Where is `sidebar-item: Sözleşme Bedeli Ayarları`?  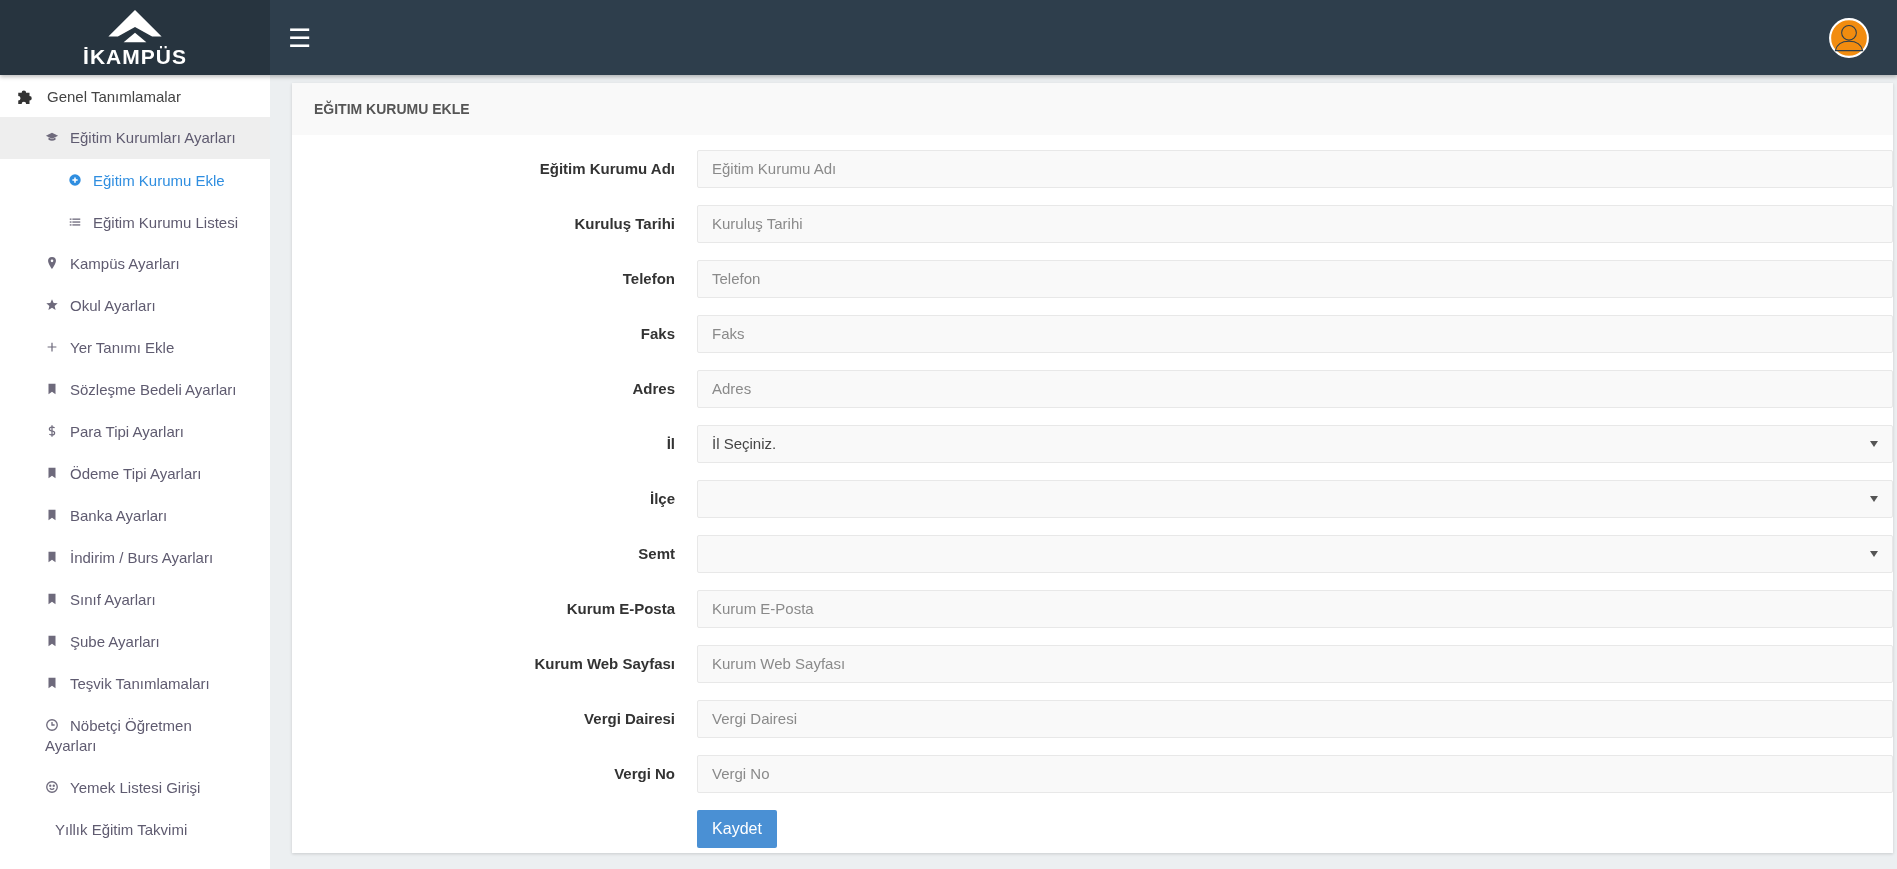
sidebar-item: Sözleşme Bedeli Ayarları is located at coordinates (124, 390).